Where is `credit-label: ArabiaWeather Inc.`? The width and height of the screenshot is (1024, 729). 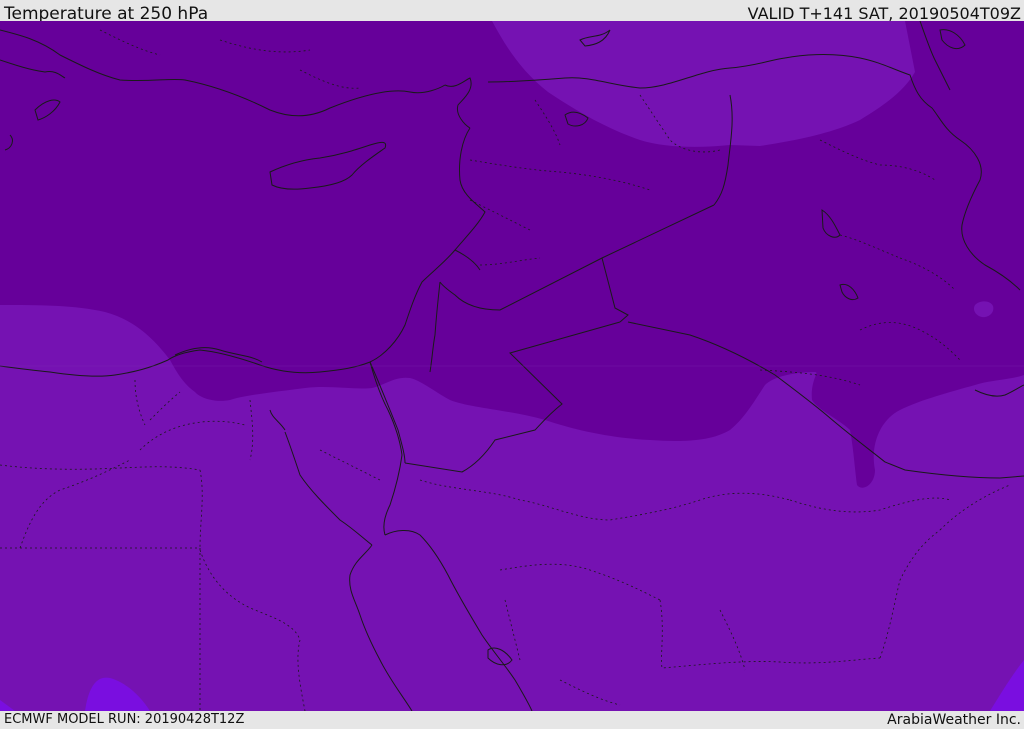 credit-label: ArabiaWeather Inc. is located at coordinates (954, 720).